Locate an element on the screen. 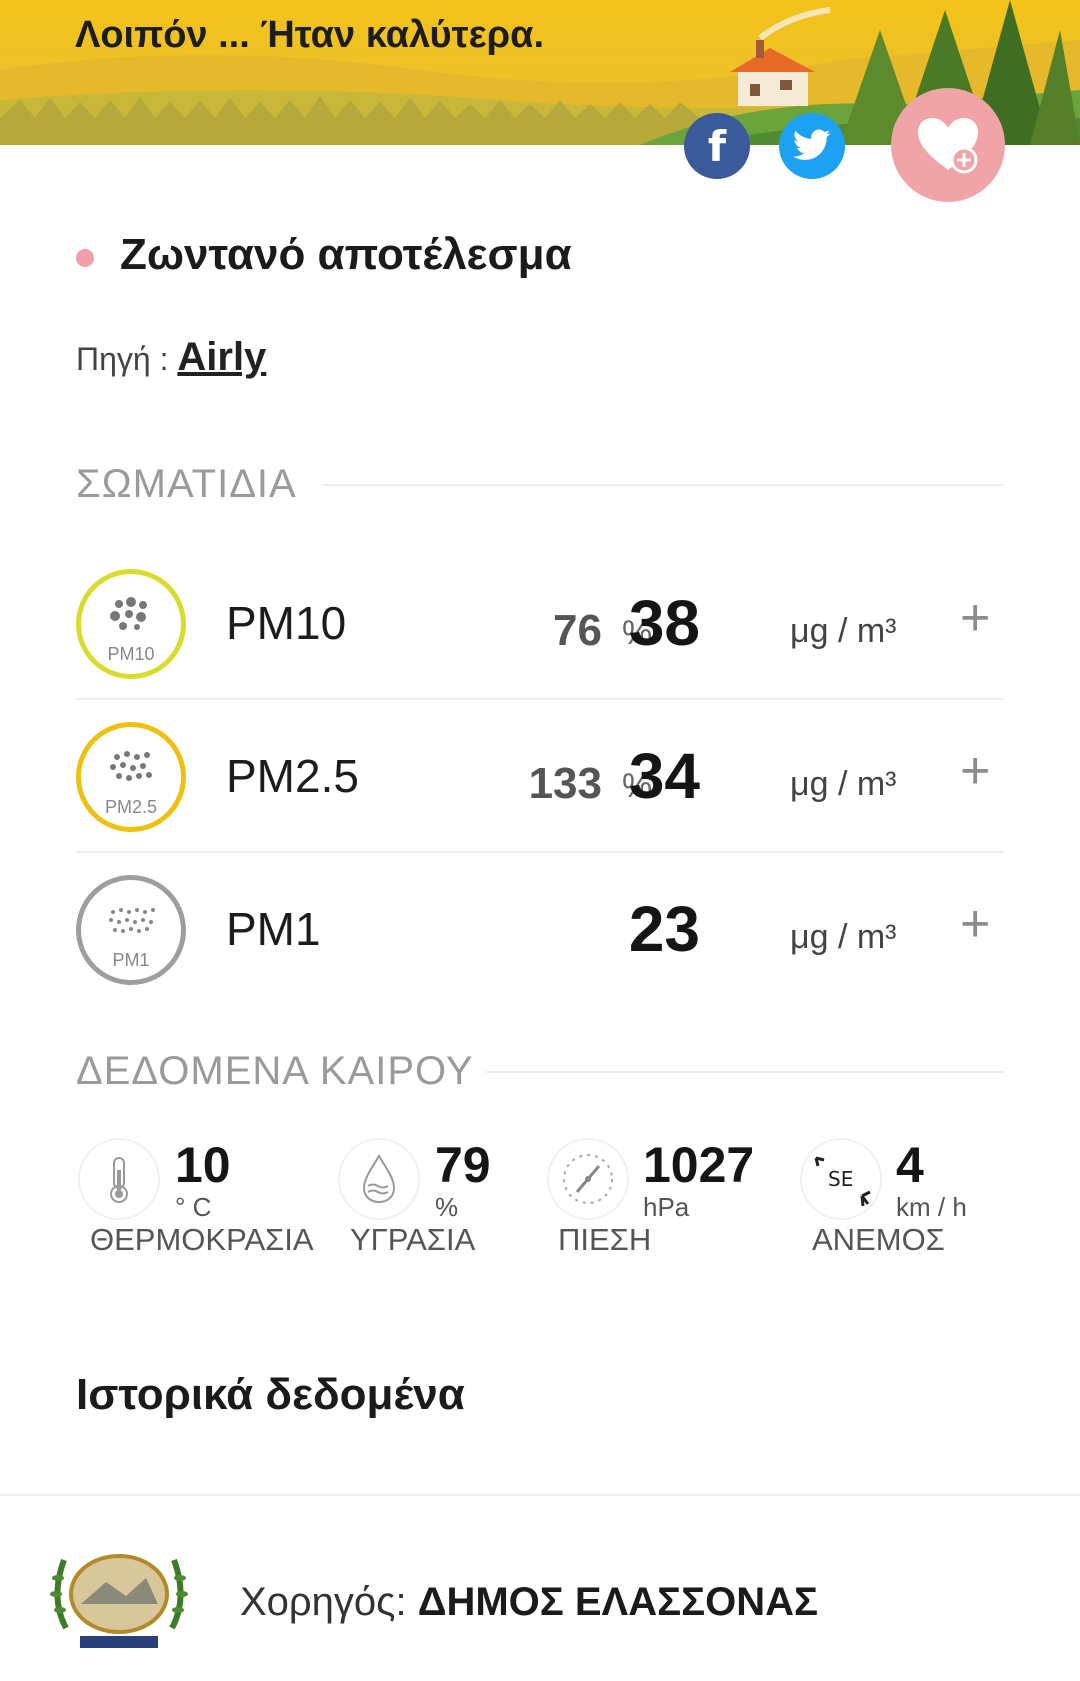  wind-value: 4 is located at coordinates (910, 1165).